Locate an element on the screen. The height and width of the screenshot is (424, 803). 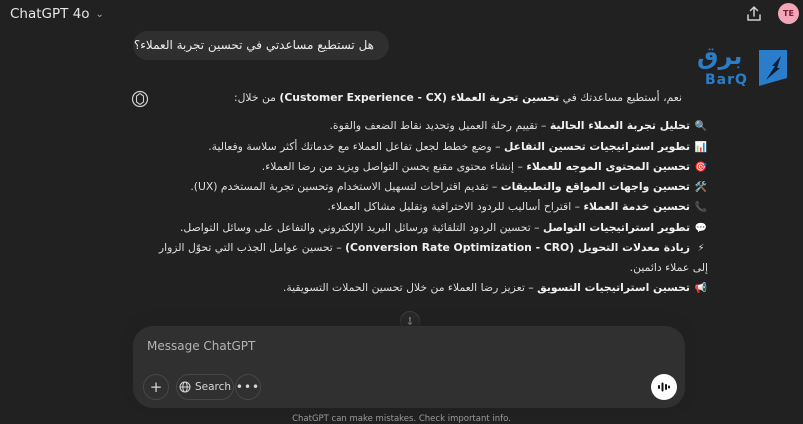
search-label: Search is located at coordinates (213, 387).